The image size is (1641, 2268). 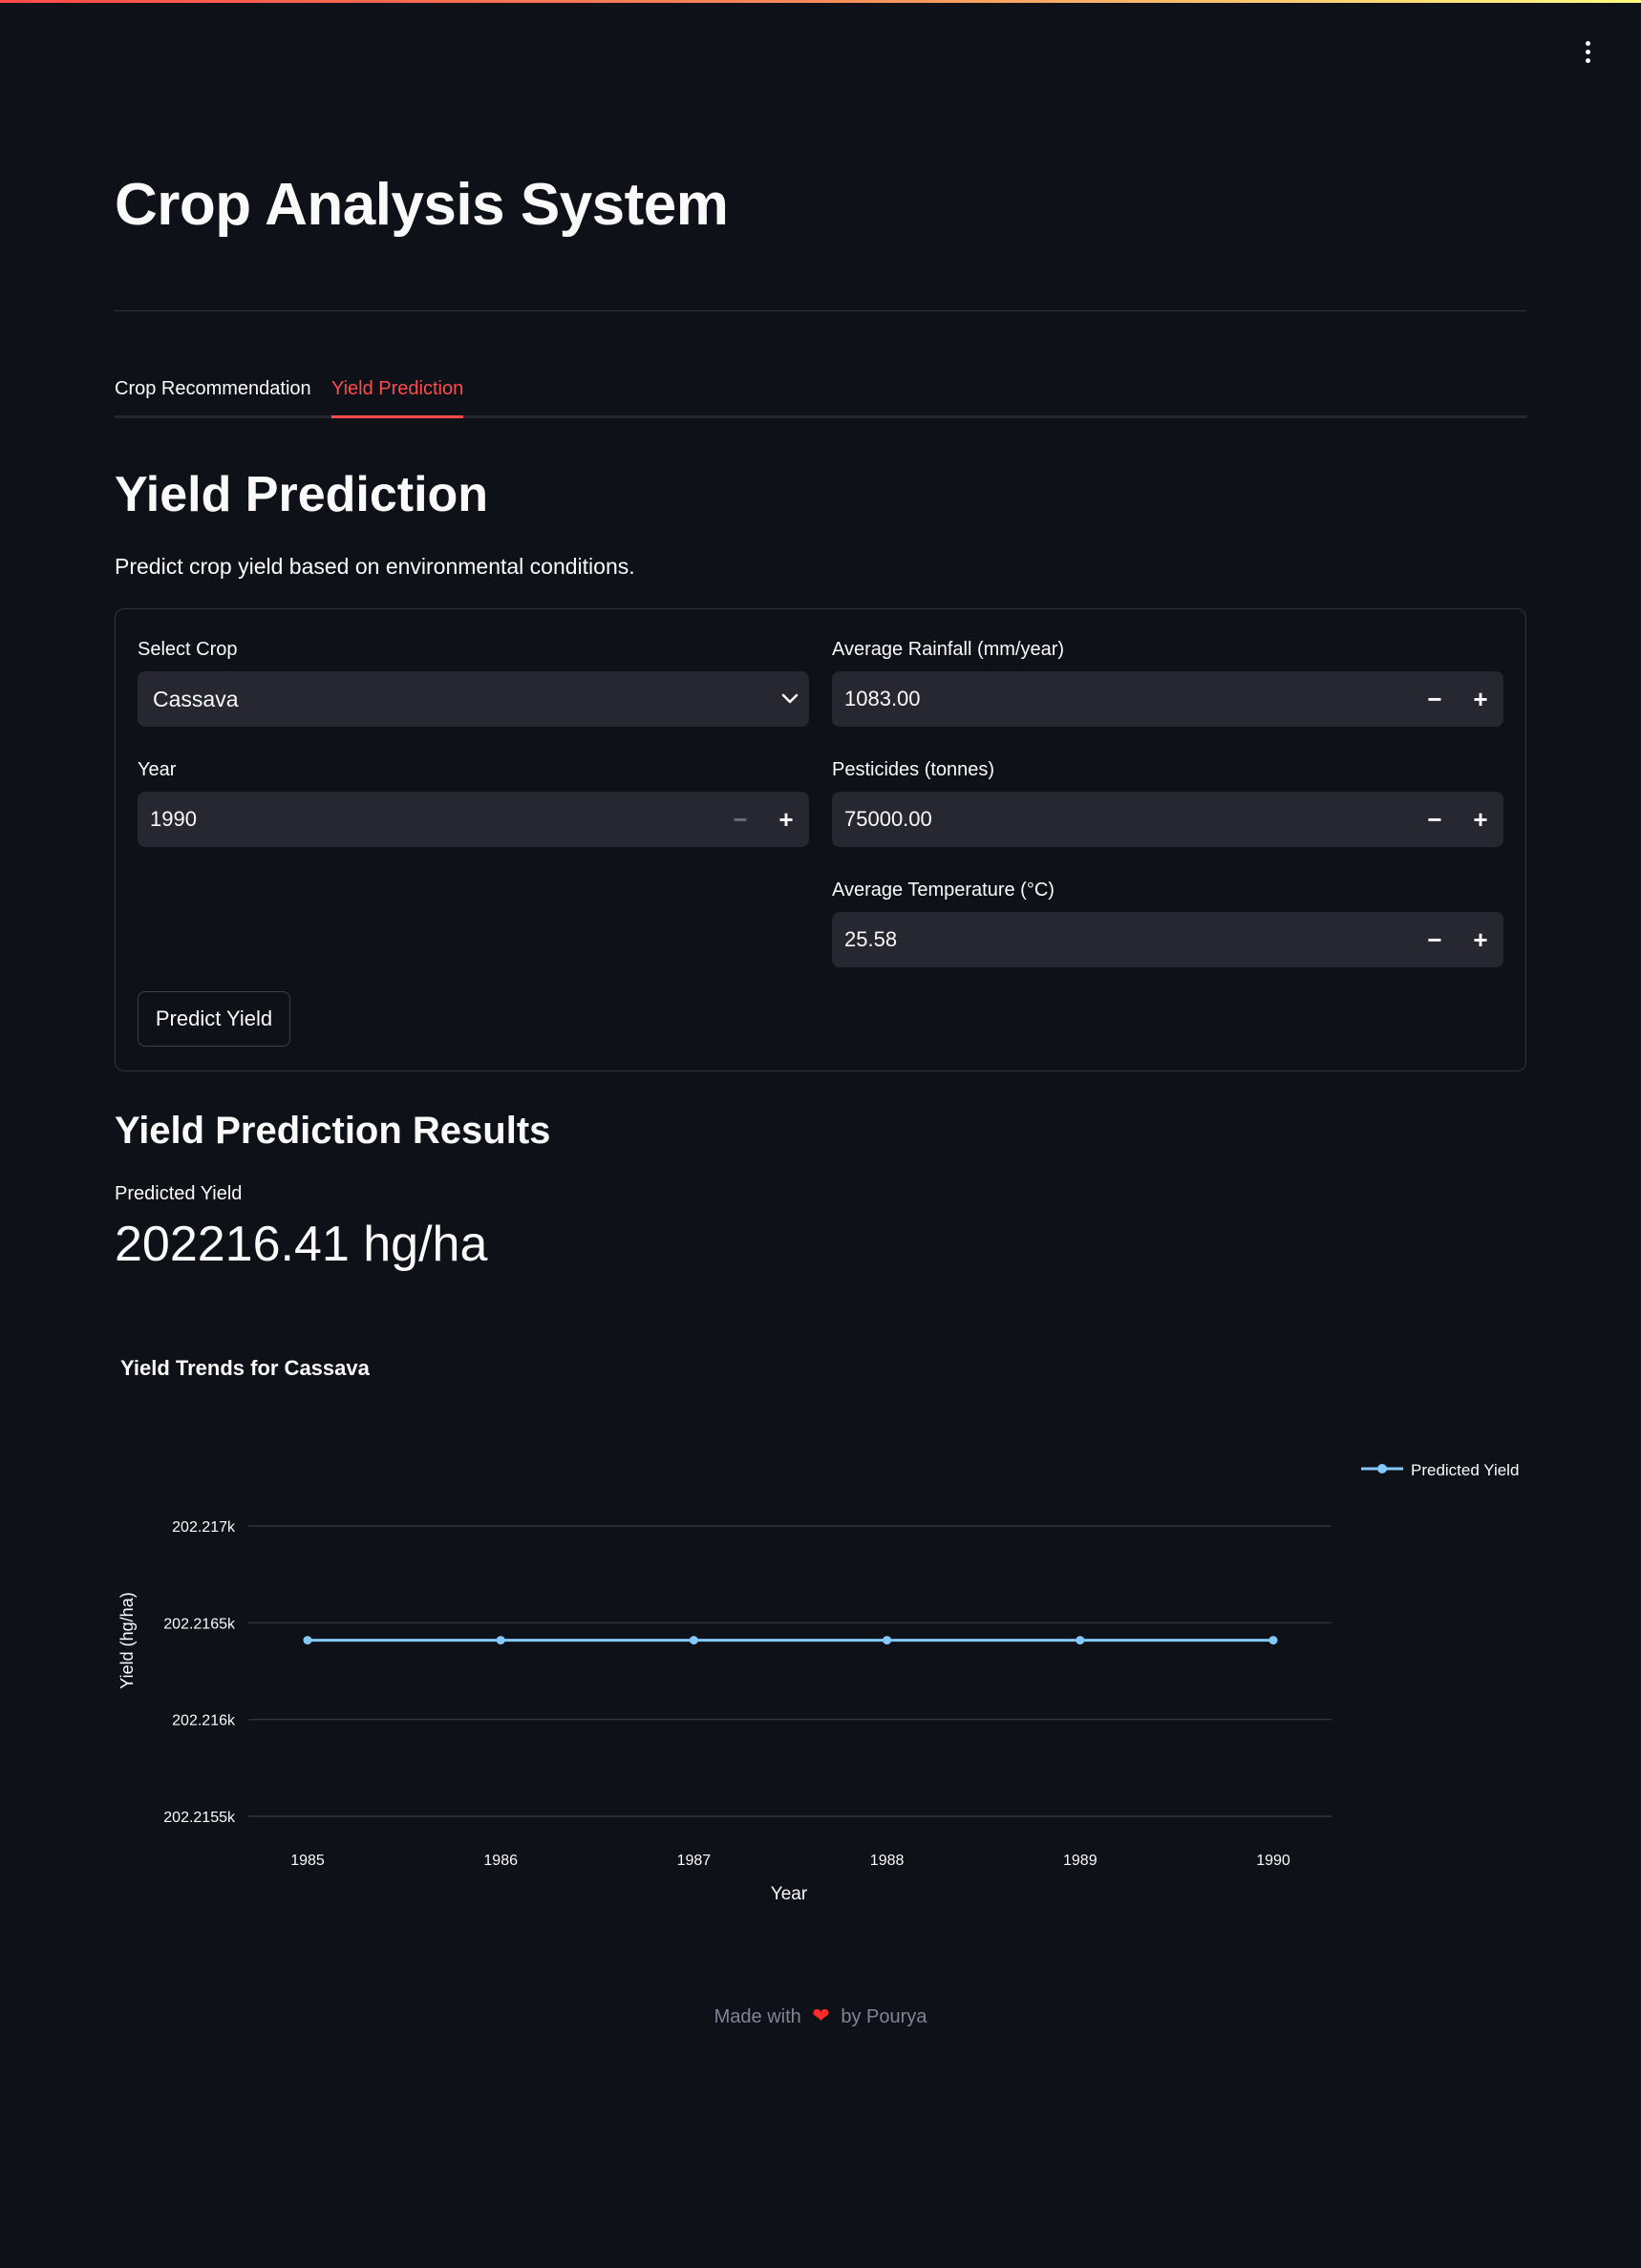 What do you see at coordinates (1122, 819) in the screenshot?
I see `pesticides-input` at bounding box center [1122, 819].